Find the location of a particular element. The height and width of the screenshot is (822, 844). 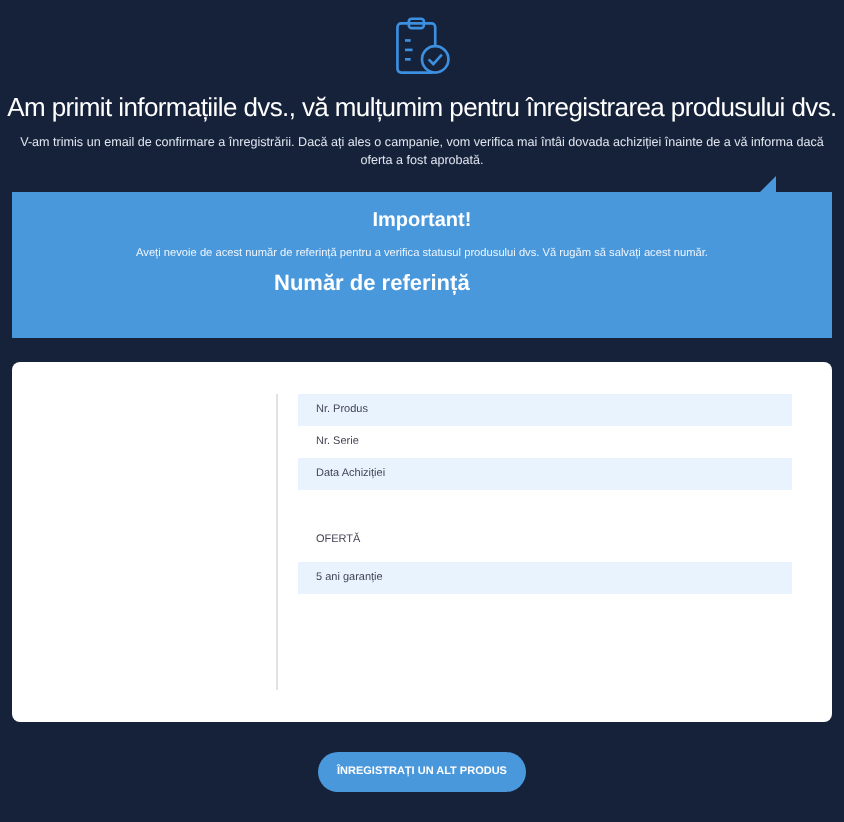

reference-label: Număr de referință is located at coordinates (372, 283).